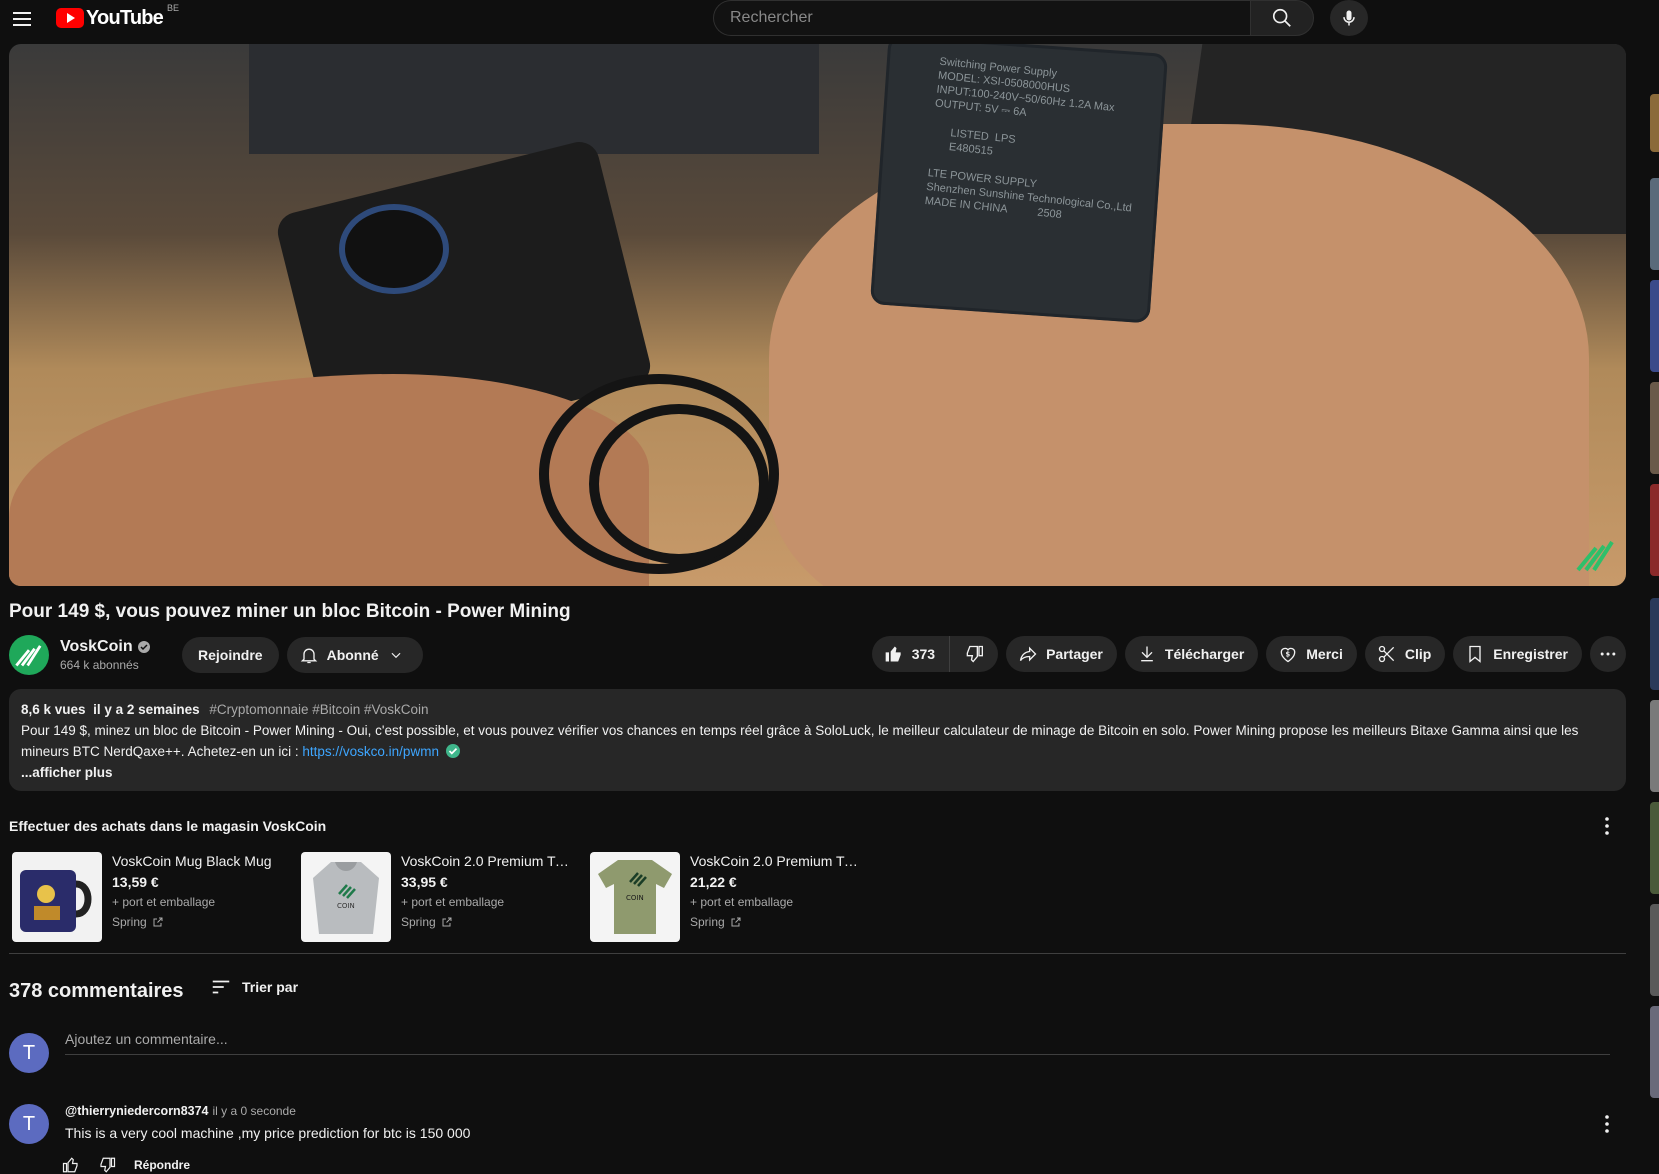  What do you see at coordinates (424, 882) in the screenshot?
I see `merch-price: 33,95 €` at bounding box center [424, 882].